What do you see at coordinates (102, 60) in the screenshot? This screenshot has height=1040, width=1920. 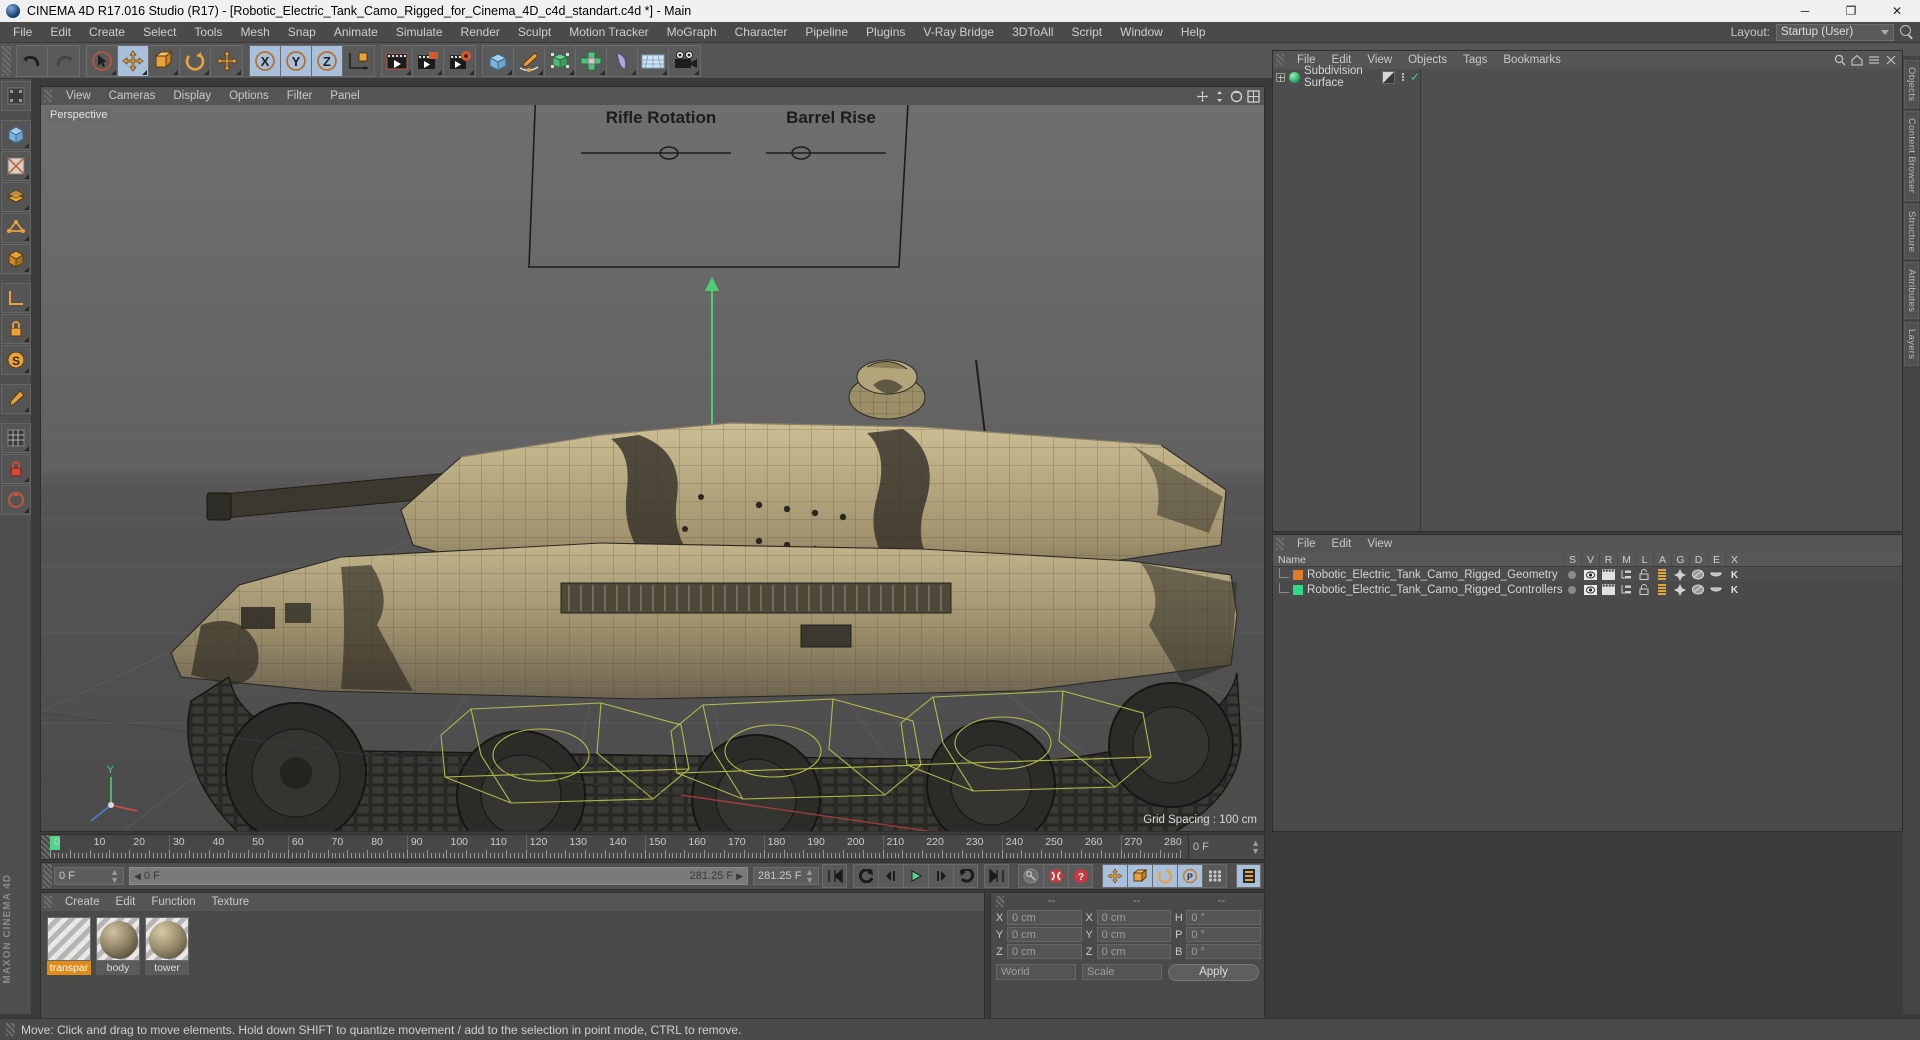 I see `select-tool-button` at bounding box center [102, 60].